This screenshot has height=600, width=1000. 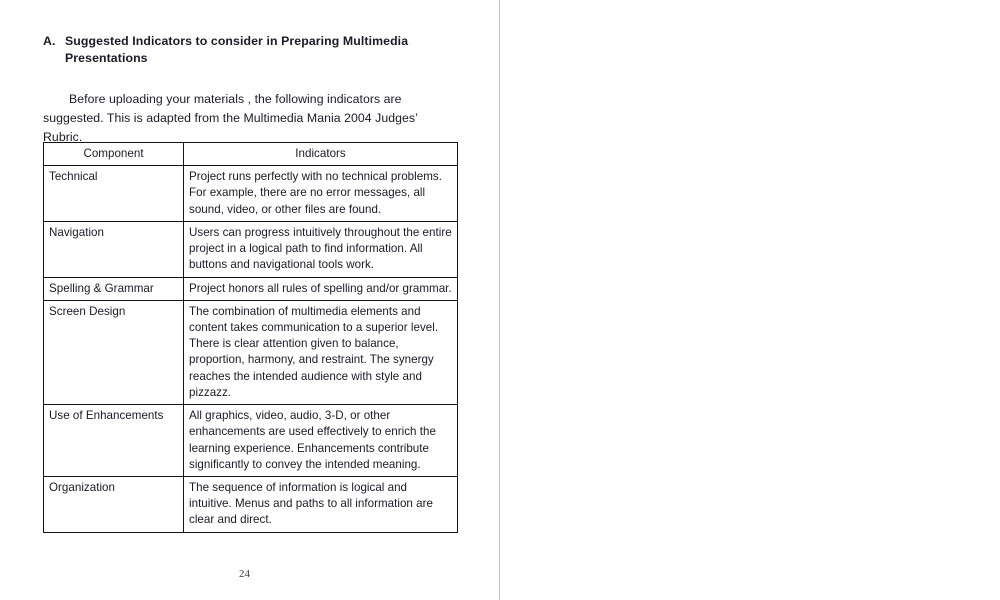 I want to click on cell-component: Organization, so click(x=113, y=504).